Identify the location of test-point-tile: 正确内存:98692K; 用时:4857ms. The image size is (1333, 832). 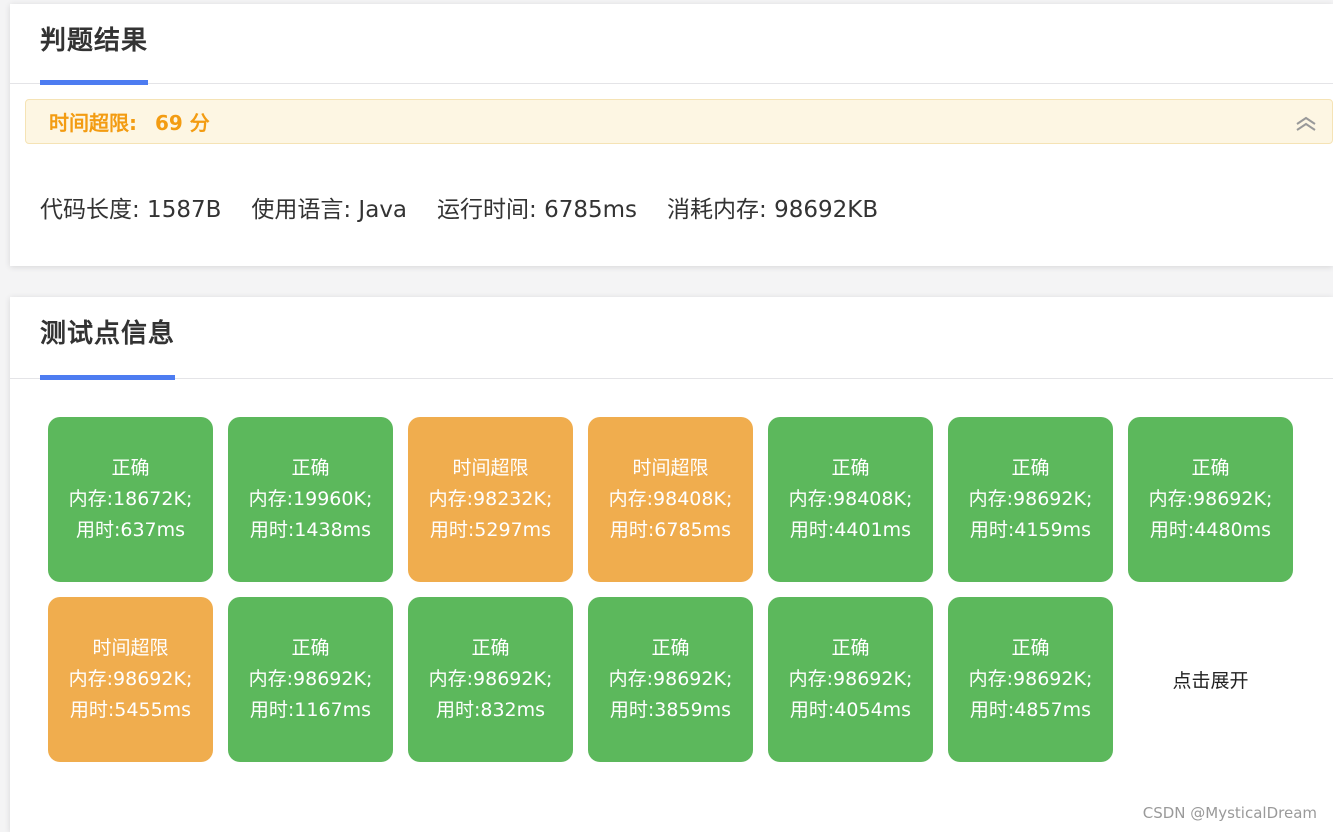
(1030, 679).